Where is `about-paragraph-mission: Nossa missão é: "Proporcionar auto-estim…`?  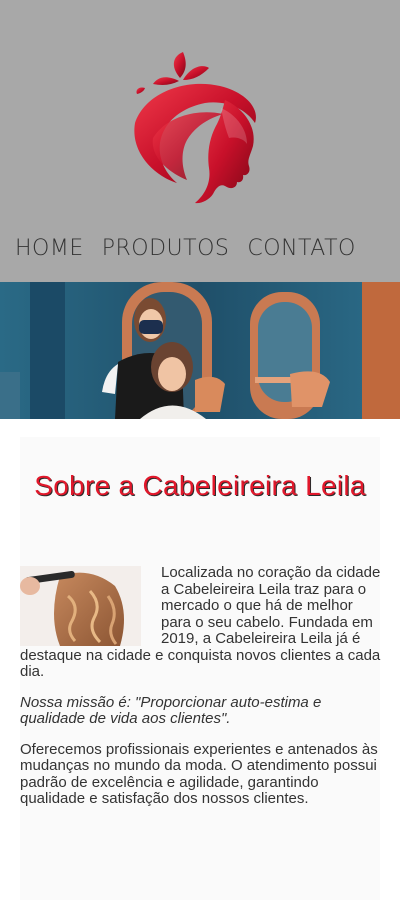
about-paragraph-mission: Nossa missão é: "Proporcionar auto-estim… is located at coordinates (171, 710).